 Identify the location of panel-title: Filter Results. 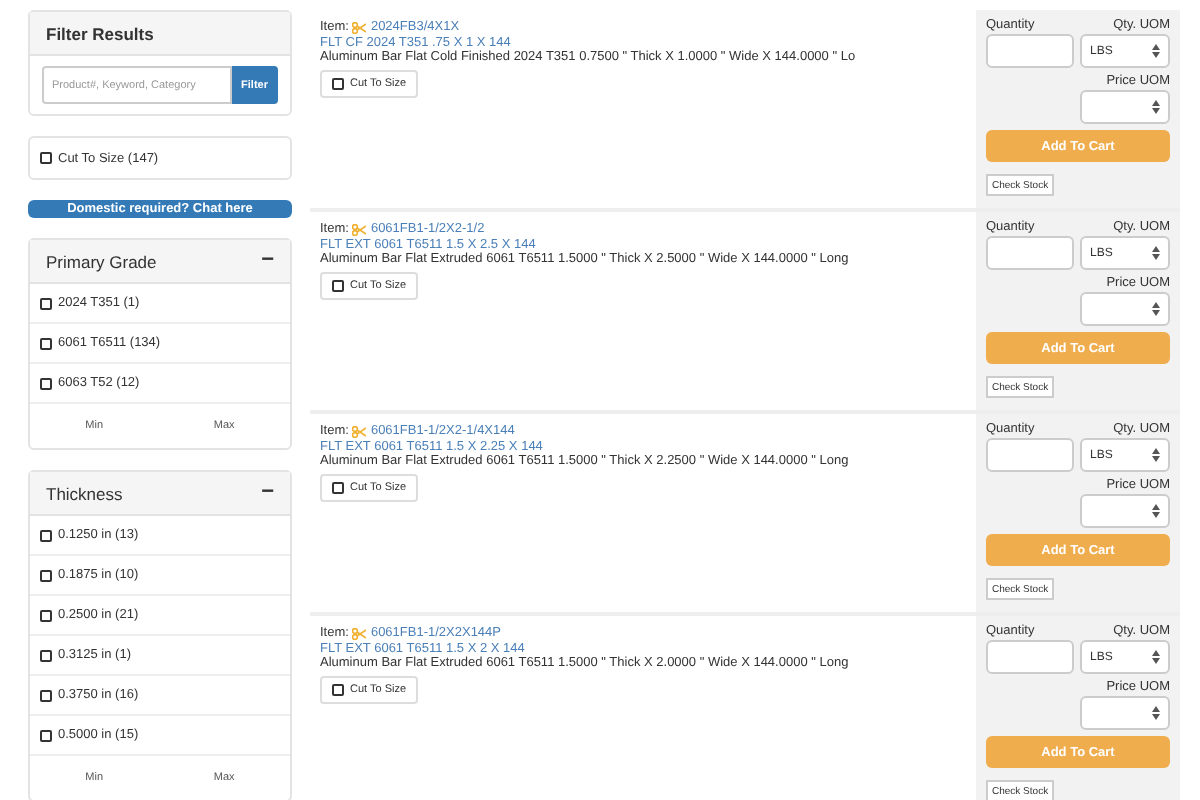
(100, 33).